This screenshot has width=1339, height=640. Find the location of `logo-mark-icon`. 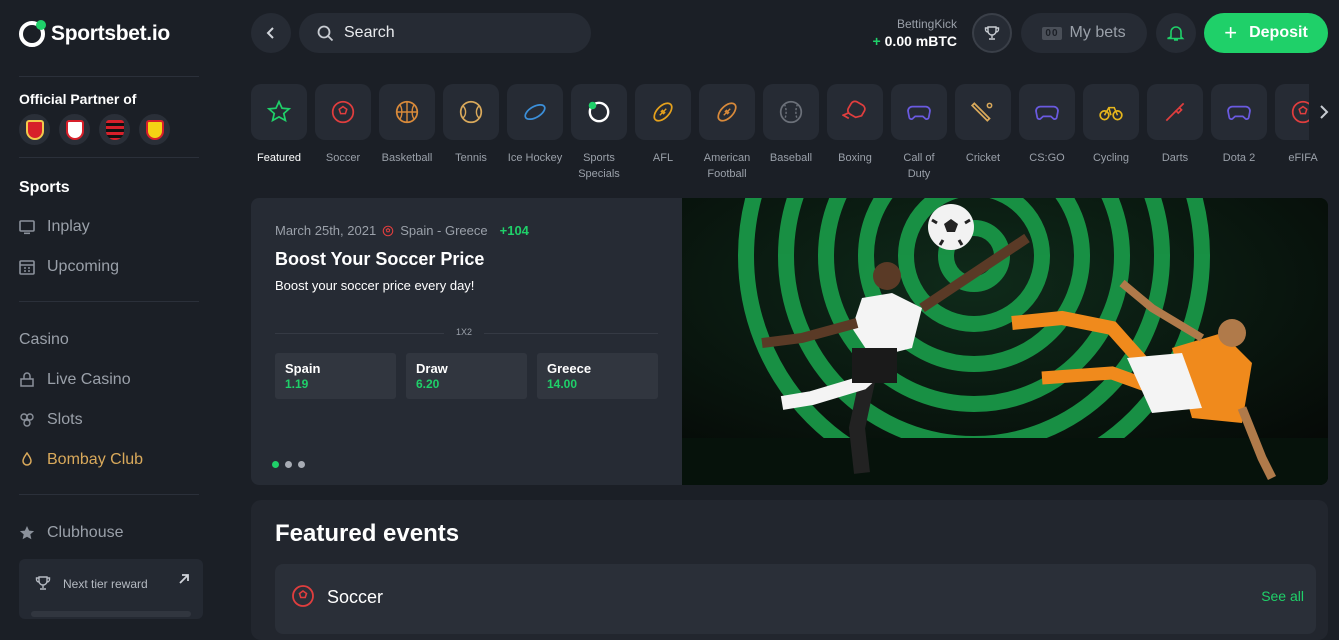

logo-mark-icon is located at coordinates (32, 33).